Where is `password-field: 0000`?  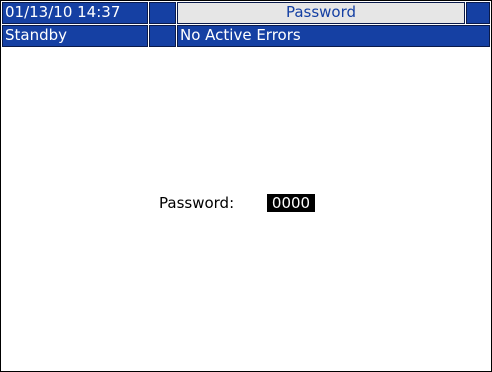 password-field: 0000 is located at coordinates (291, 203).